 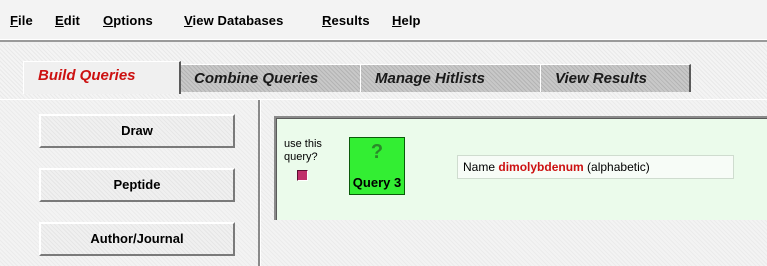 I want to click on menu-options-mnemonic: O, so click(x=108, y=20).